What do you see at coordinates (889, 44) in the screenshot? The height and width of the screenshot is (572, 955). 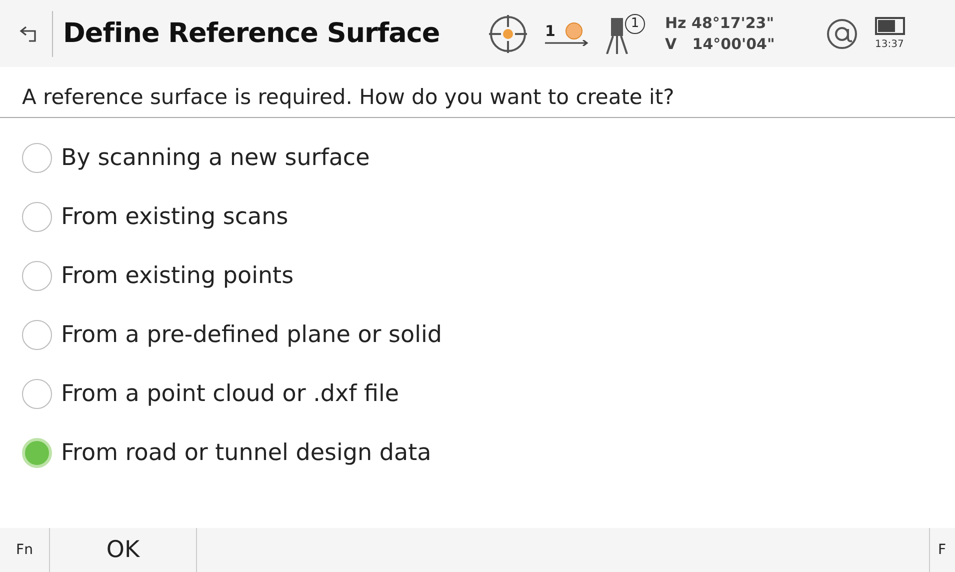 I see `clock-time: 13:37` at bounding box center [889, 44].